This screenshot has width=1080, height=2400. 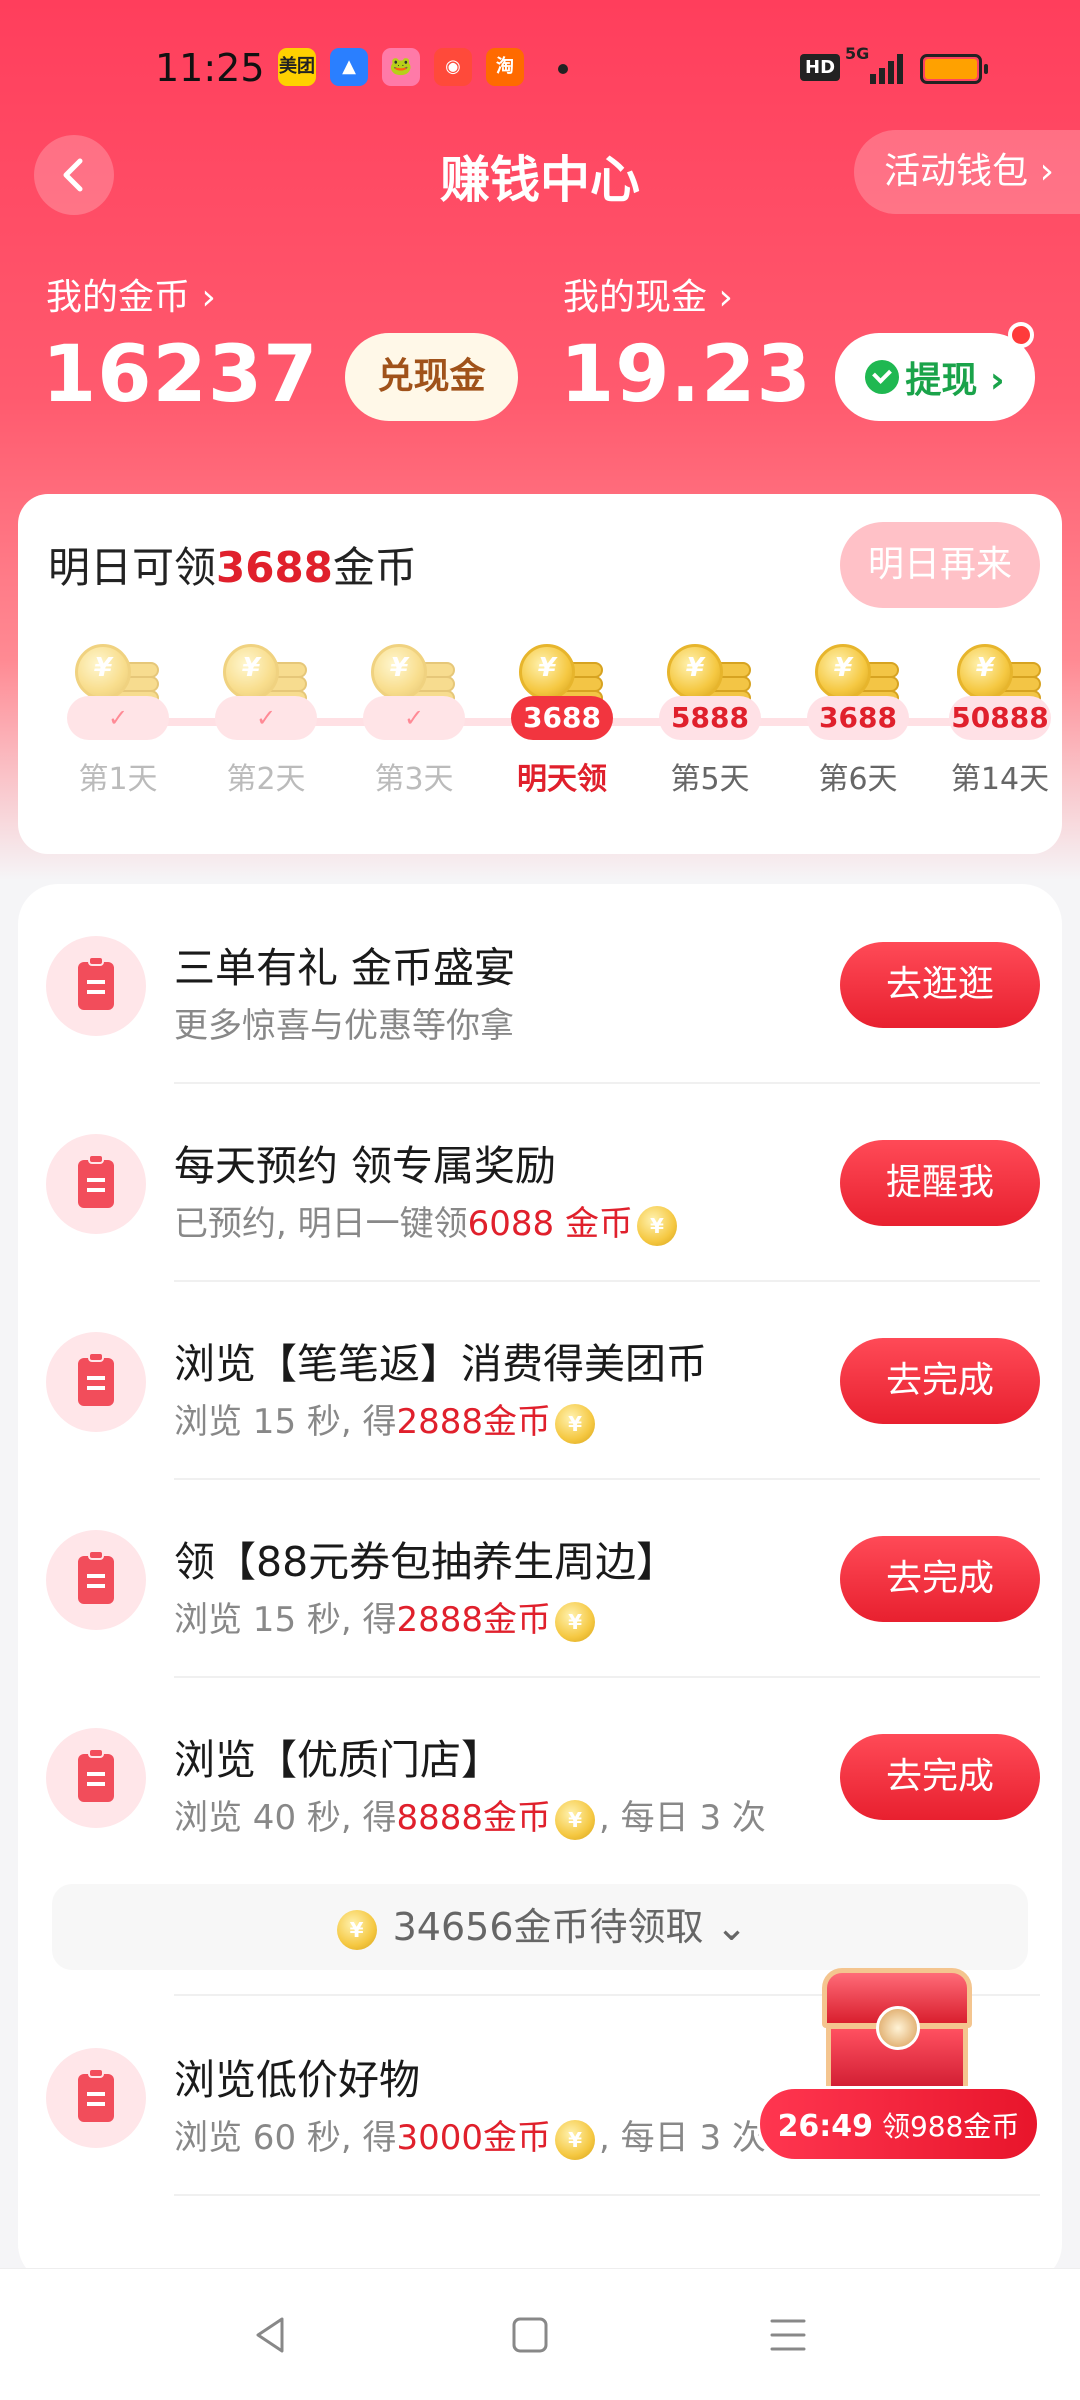 I want to click on my-coins-link: 我的金币 ›, so click(x=131, y=294).